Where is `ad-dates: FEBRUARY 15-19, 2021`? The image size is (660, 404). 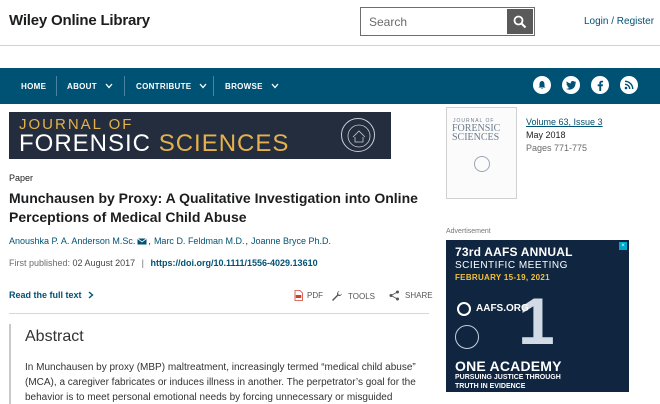 ad-dates: FEBRUARY 15-19, 2021 is located at coordinates (502, 277).